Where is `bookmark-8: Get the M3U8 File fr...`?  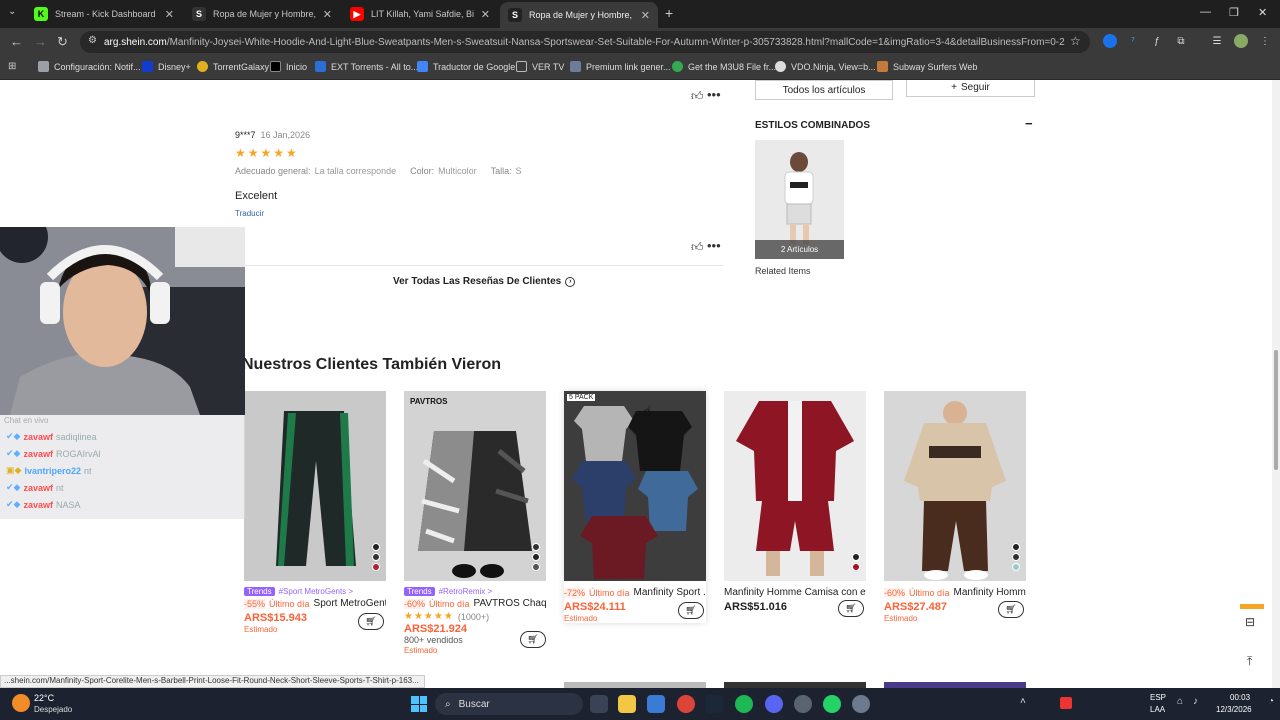
bookmark-8: Get the M3U8 File fr... is located at coordinates (724, 66).